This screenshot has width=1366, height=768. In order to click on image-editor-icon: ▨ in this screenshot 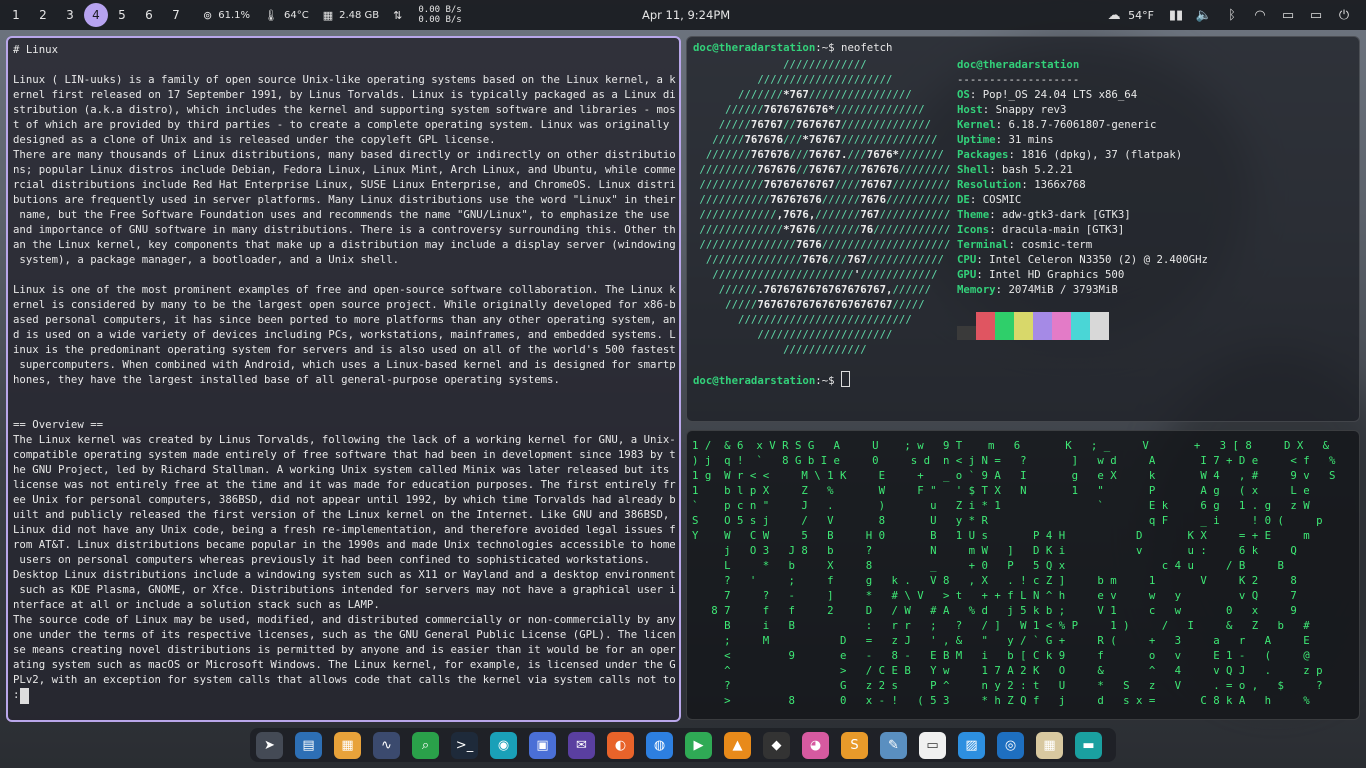, I will do `click(971, 745)`.